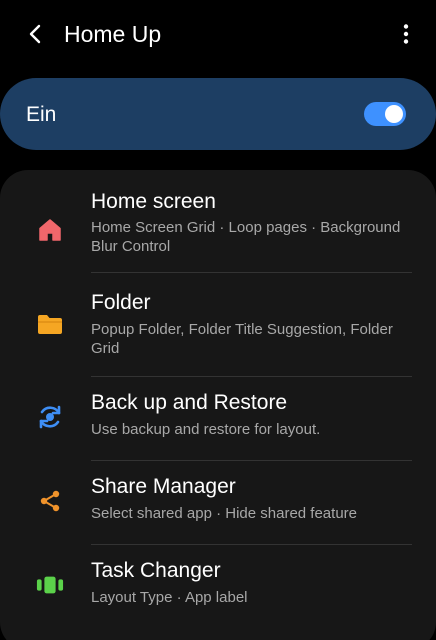 This screenshot has height=640, width=436. What do you see at coordinates (156, 570) in the screenshot?
I see `item-title: Task Changer` at bounding box center [156, 570].